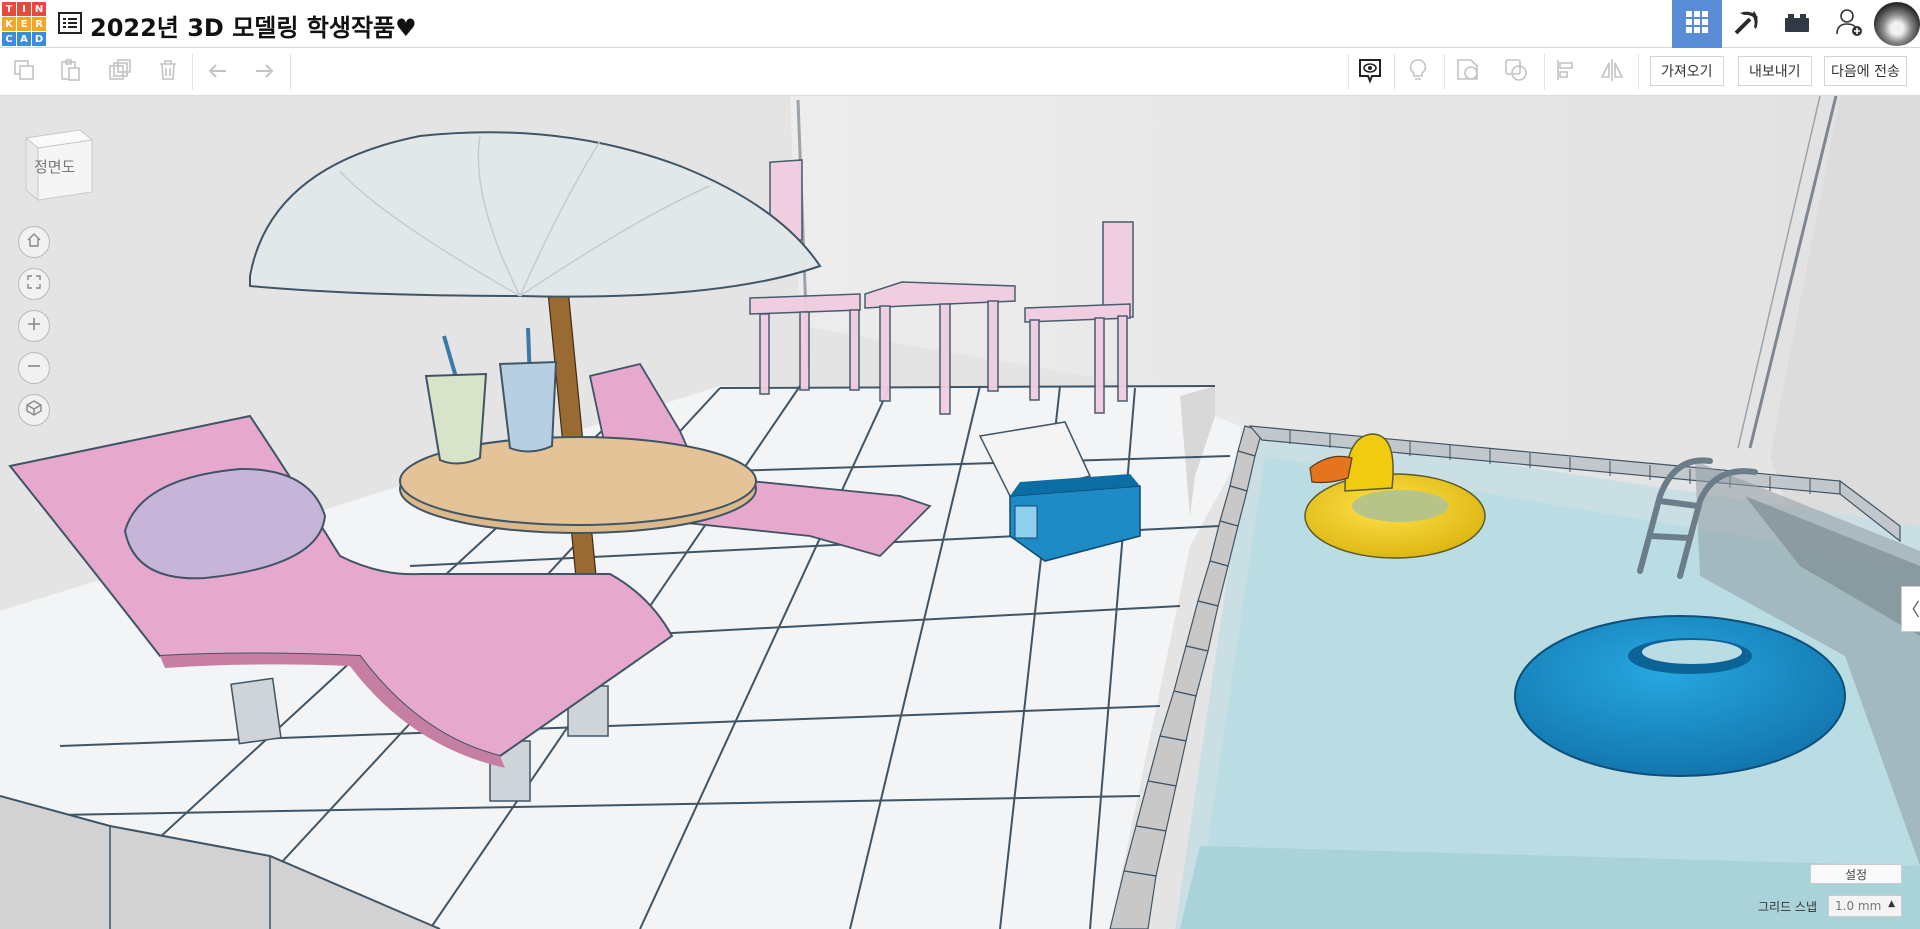 This screenshot has height=929, width=1920. I want to click on align-button, so click(1566, 72).